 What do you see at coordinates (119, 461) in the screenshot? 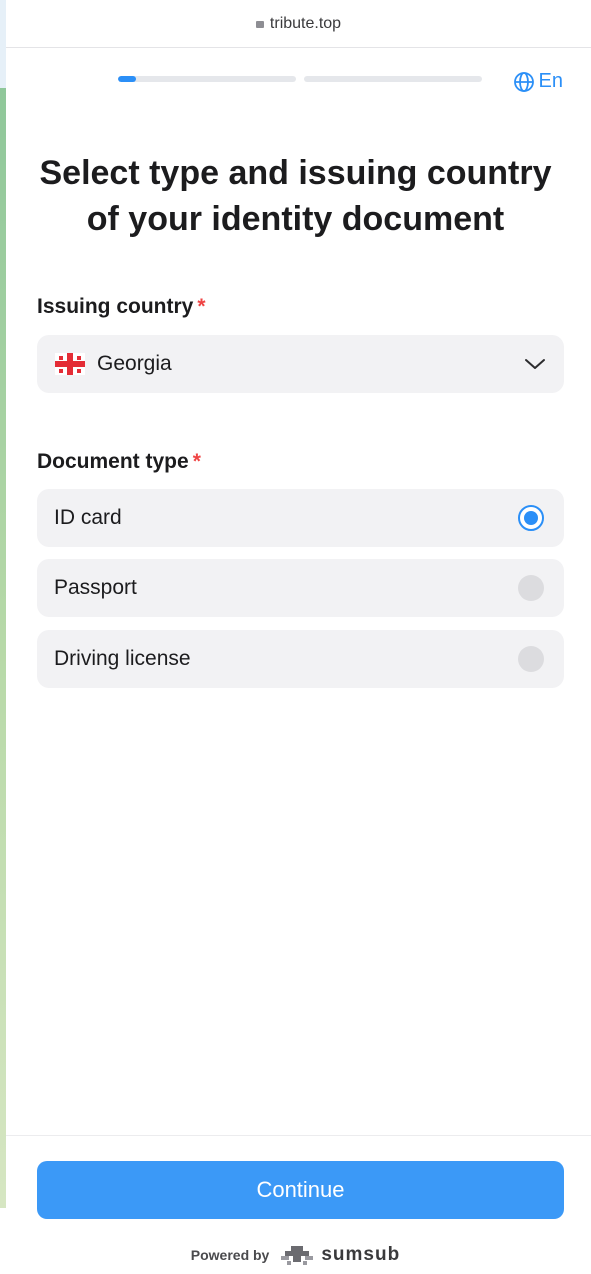
I see `document-type-label: Document type *` at bounding box center [119, 461].